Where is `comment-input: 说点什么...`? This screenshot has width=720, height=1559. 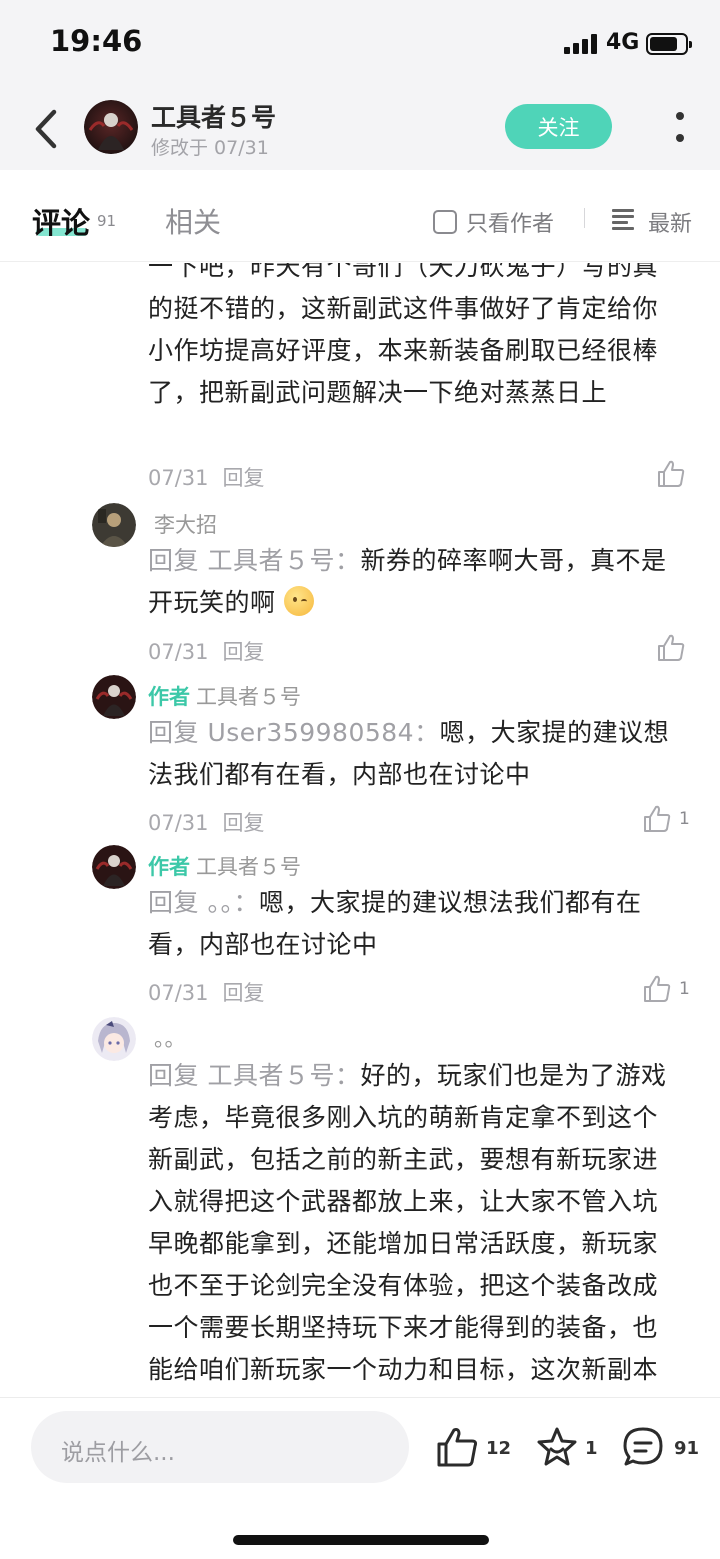
comment-input: 说点什么... is located at coordinates (220, 1447).